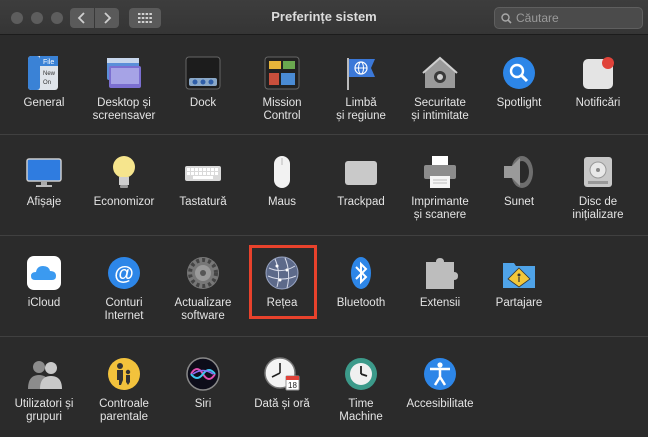  What do you see at coordinates (203, 309) in the screenshot?
I see `pane-label: Actualizare software` at bounding box center [203, 309].